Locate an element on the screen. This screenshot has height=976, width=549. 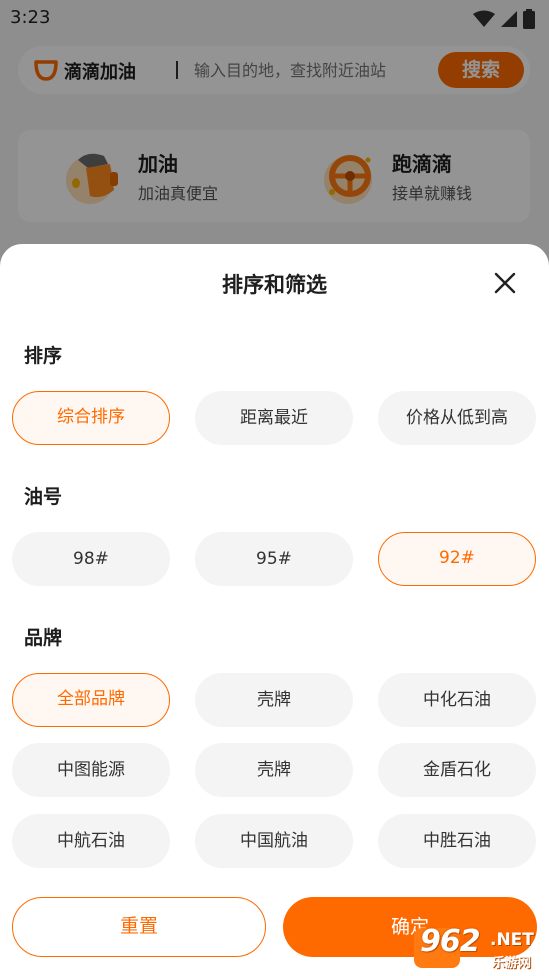
sort-section-label: 排序 is located at coordinates (43, 356).